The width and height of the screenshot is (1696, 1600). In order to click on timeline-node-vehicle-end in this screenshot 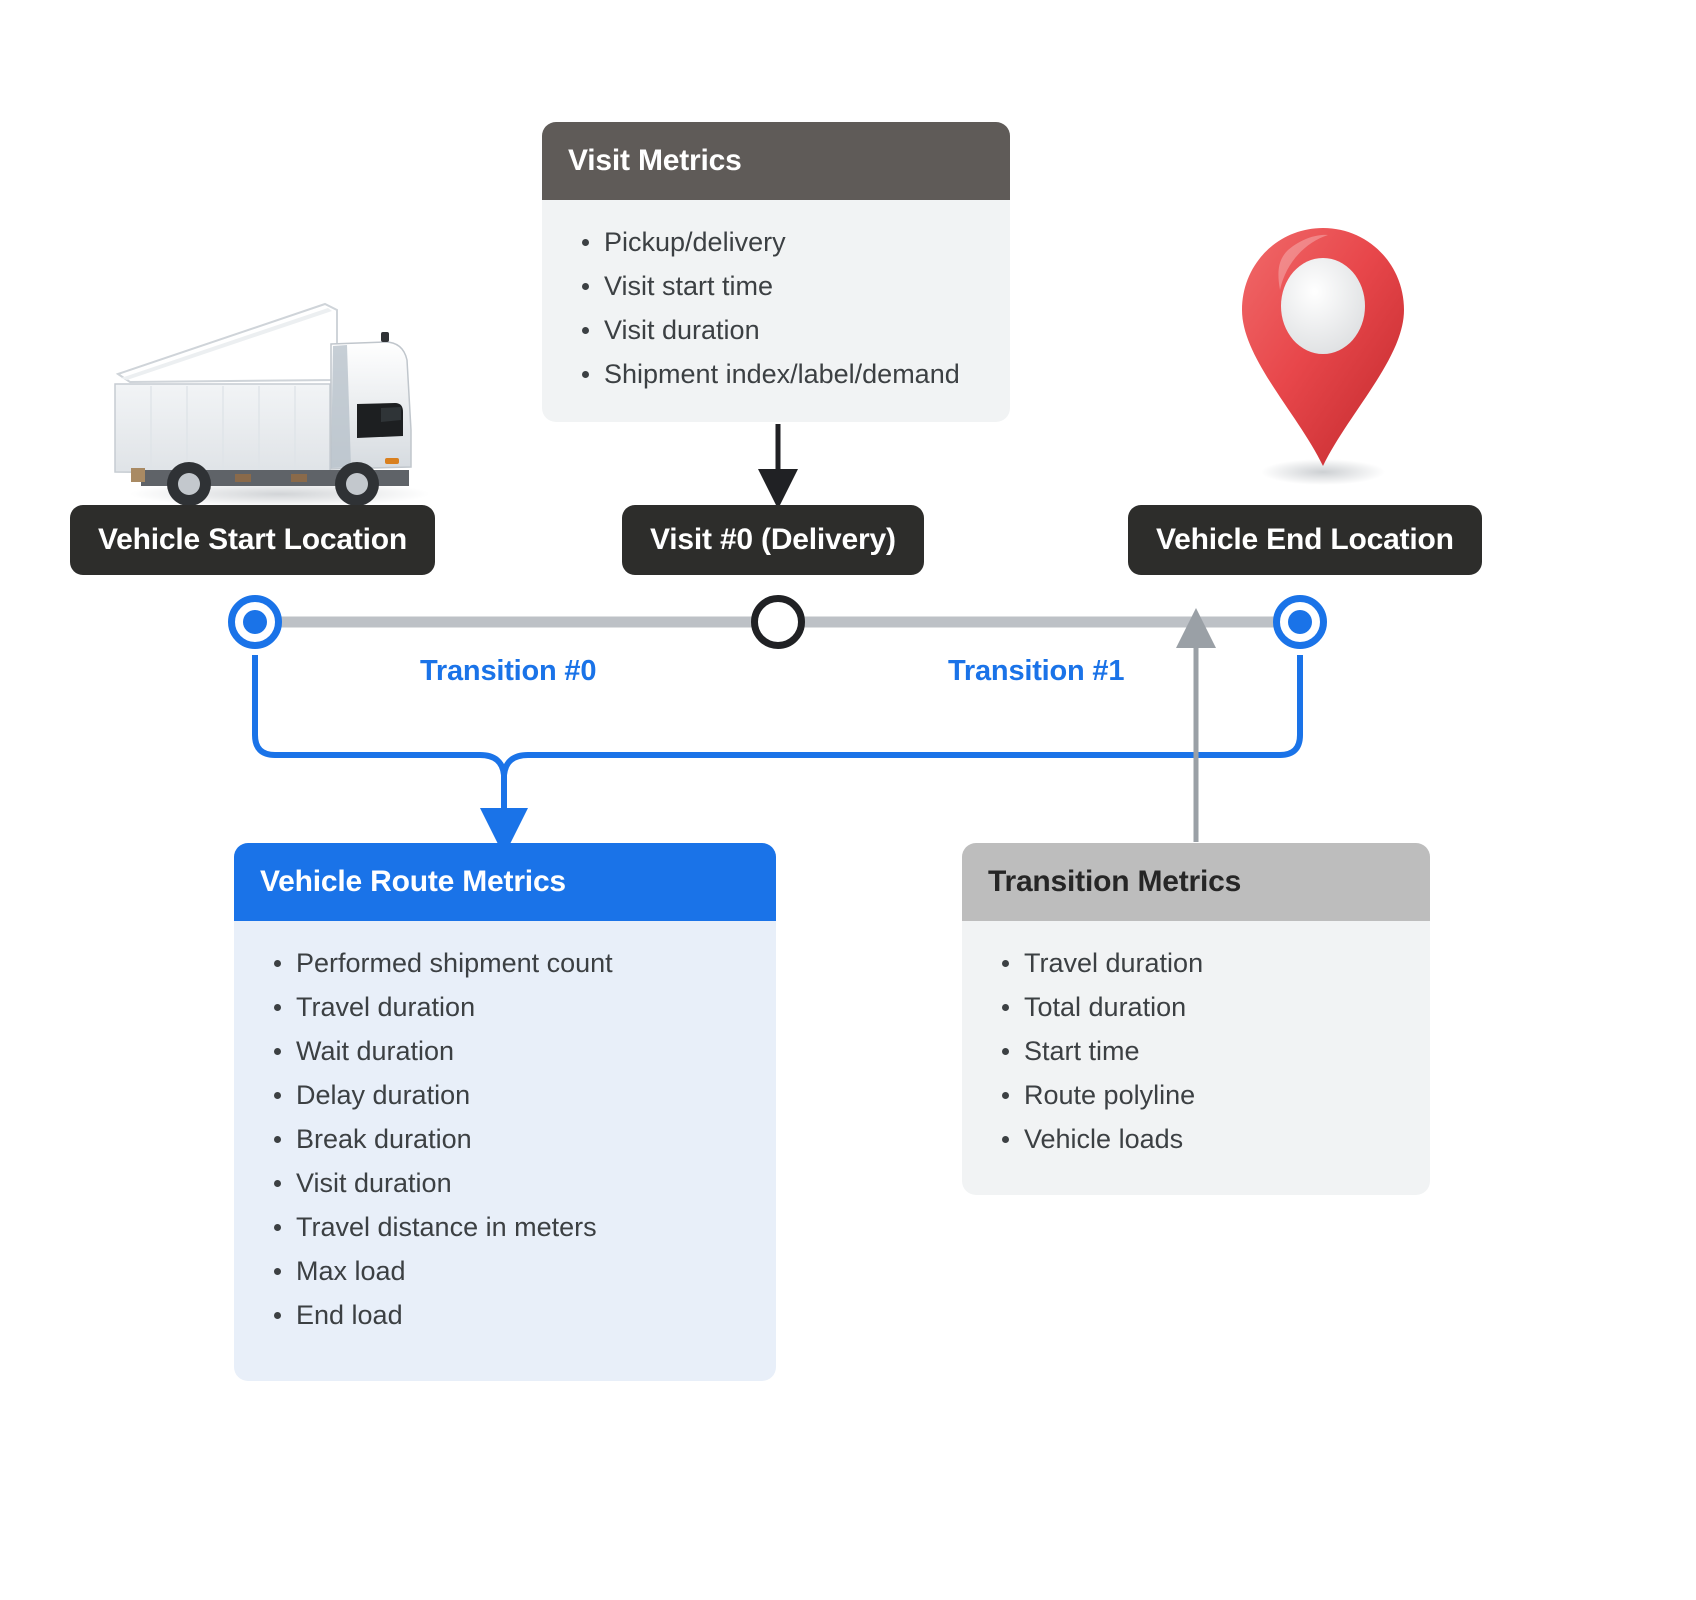, I will do `click(1300, 622)`.